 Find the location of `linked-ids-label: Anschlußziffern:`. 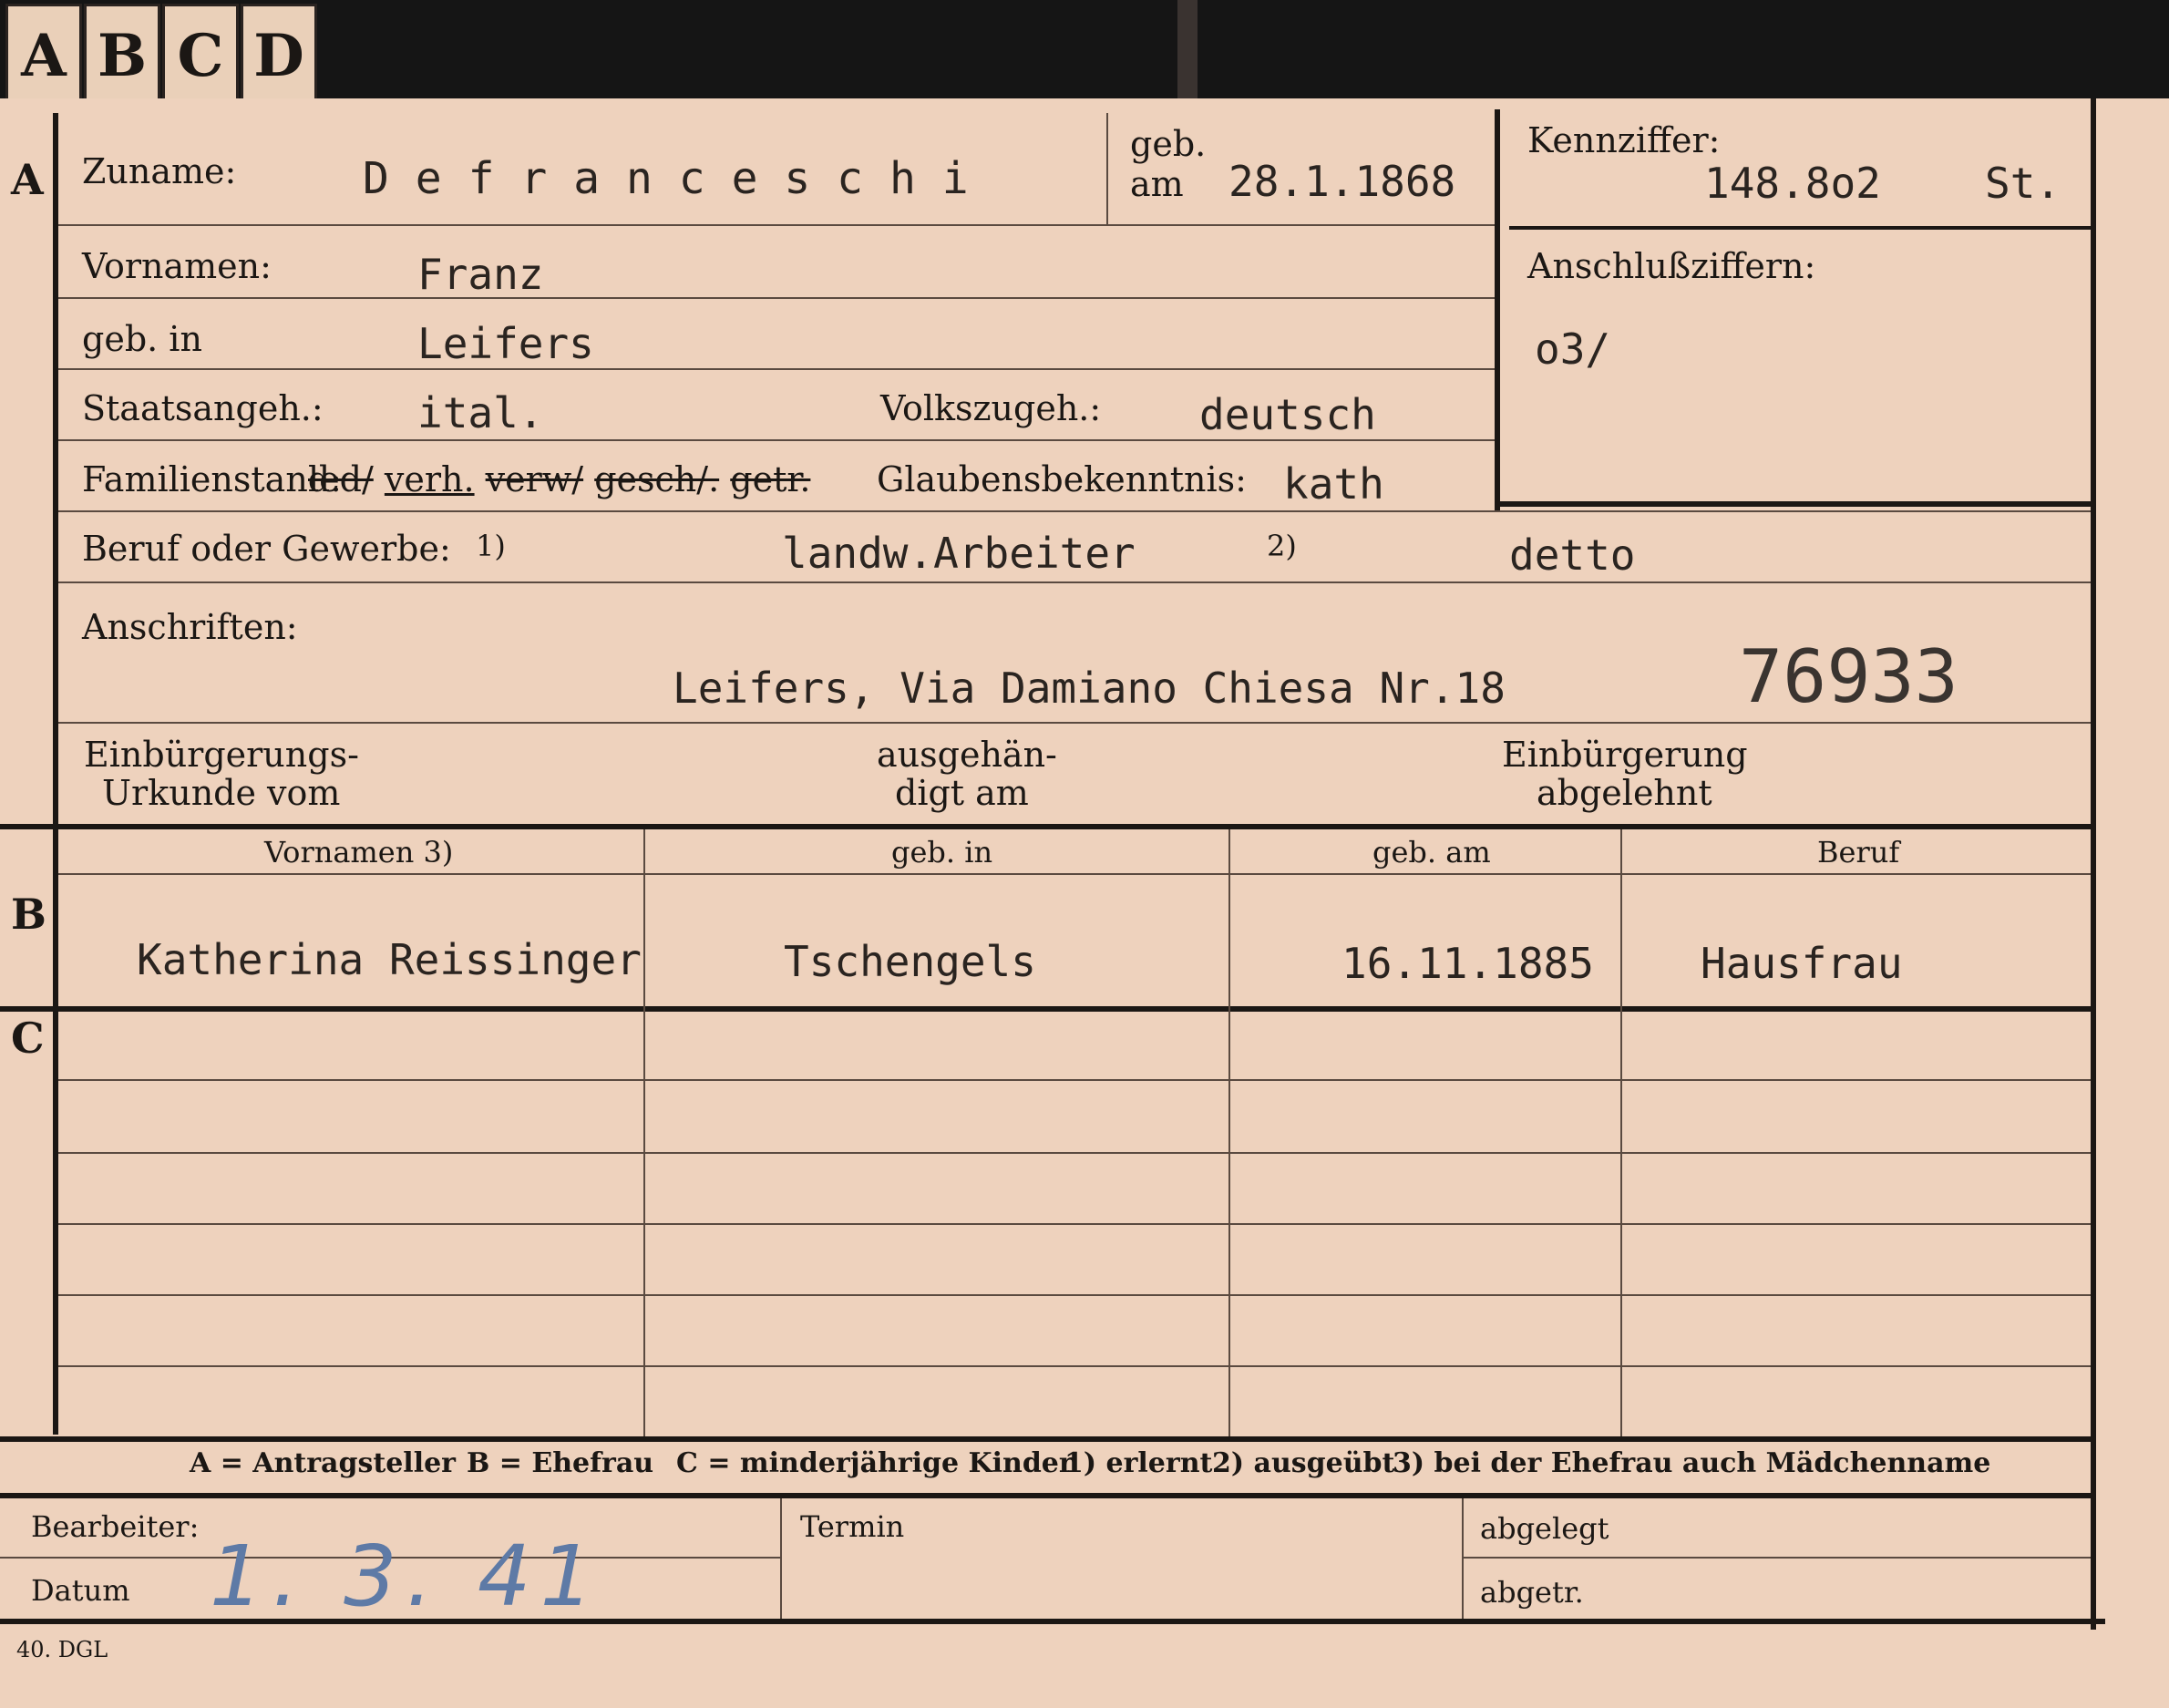

linked-ids-label: Anschlußziffern: is located at coordinates (1671, 266).